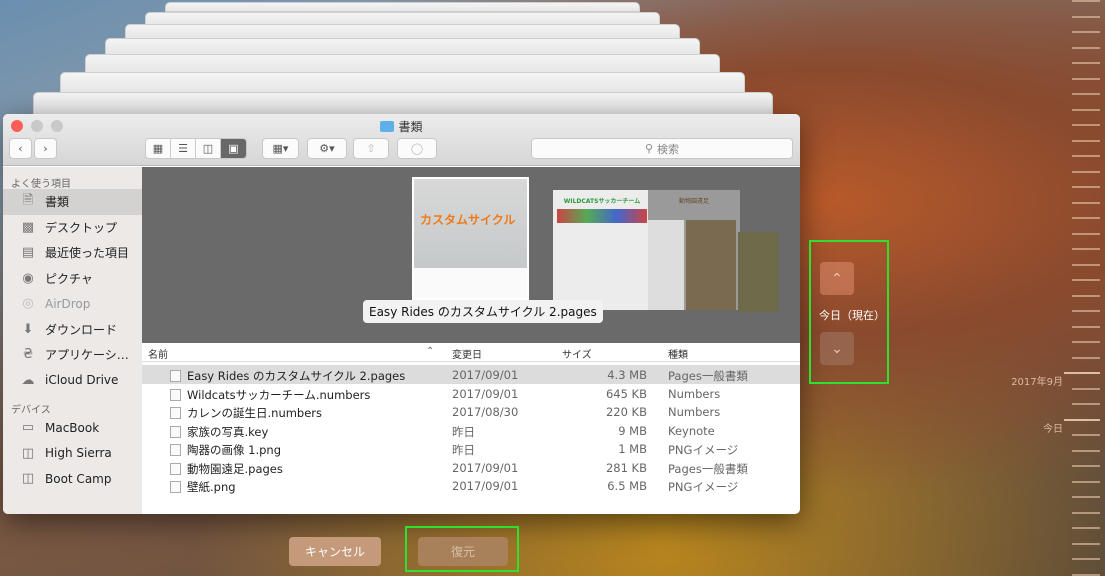  What do you see at coordinates (471, 485) in the screenshot?
I see `table-row: 壁紙.png 2017/09/01 6.5 MB PNGイメージ` at bounding box center [471, 485].